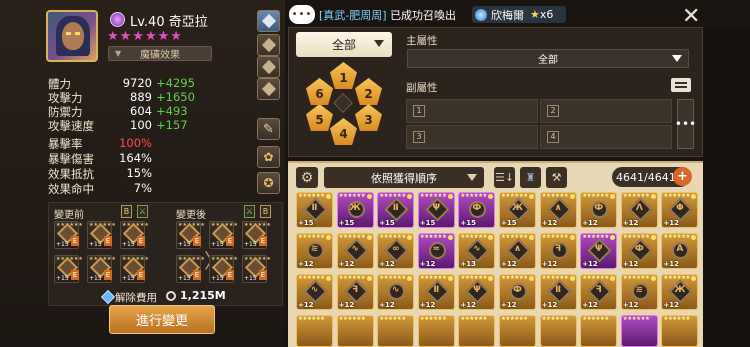 This screenshot has width=750, height=347. What do you see at coordinates (477, 210) in the screenshot?
I see `rune-item: ★★★★★★ Ф +15` at bounding box center [477, 210].